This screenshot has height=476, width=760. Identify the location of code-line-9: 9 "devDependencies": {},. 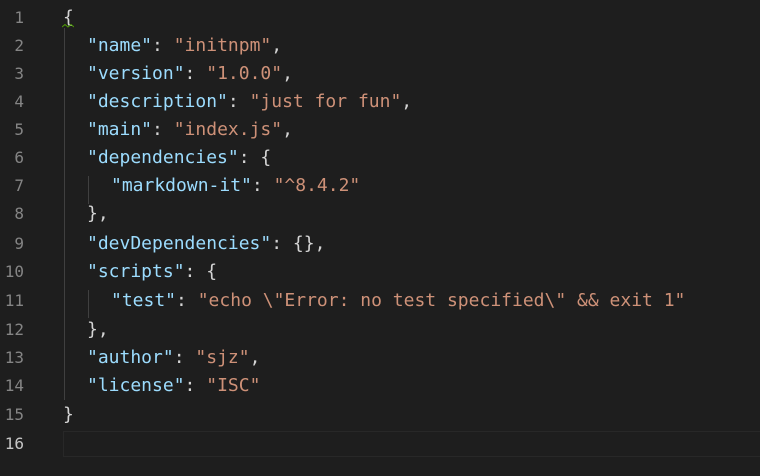
(380, 244).